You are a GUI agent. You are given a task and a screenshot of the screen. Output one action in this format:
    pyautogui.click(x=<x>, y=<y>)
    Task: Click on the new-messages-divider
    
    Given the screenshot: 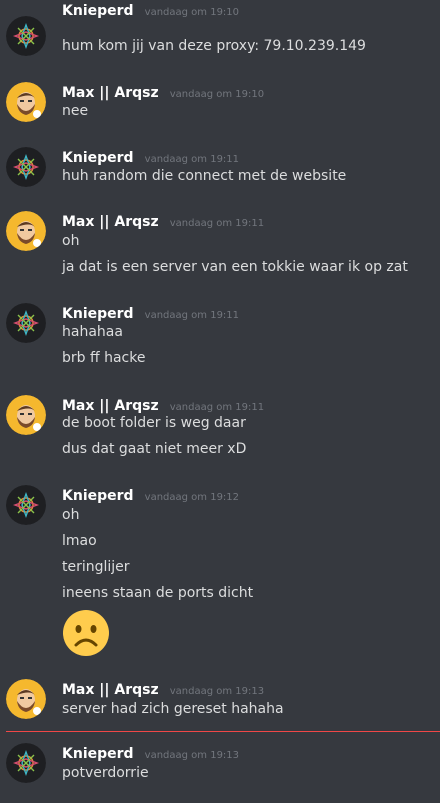 What is the action you would take?
    pyautogui.click(x=223, y=731)
    